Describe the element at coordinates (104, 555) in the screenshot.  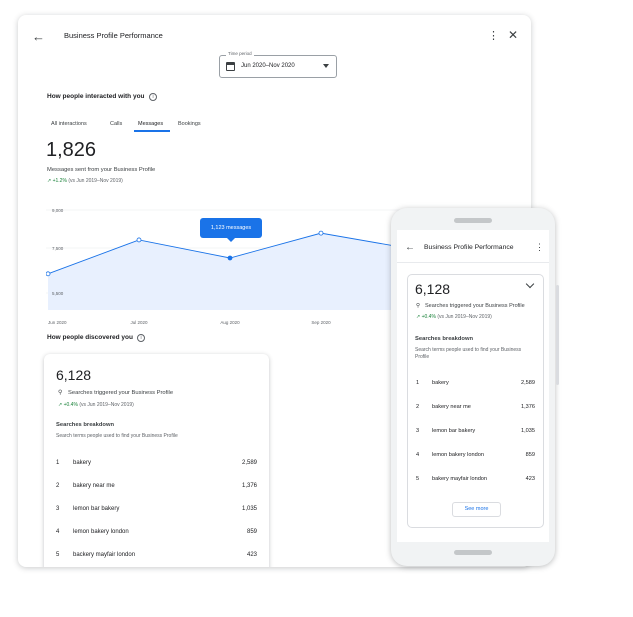
I see `search-term: backery mayfair london` at that location.